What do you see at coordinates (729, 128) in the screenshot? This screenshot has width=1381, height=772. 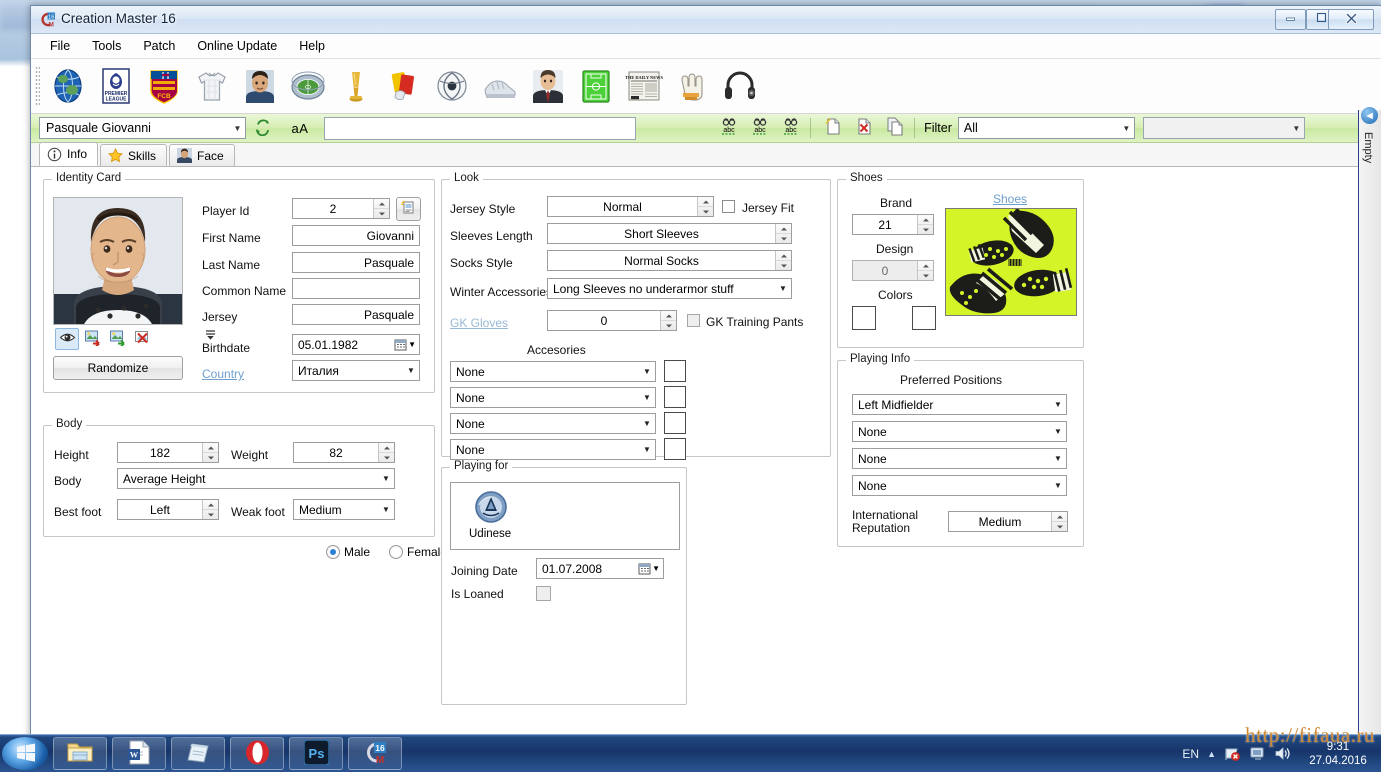 I see `find-button-1: abc` at bounding box center [729, 128].